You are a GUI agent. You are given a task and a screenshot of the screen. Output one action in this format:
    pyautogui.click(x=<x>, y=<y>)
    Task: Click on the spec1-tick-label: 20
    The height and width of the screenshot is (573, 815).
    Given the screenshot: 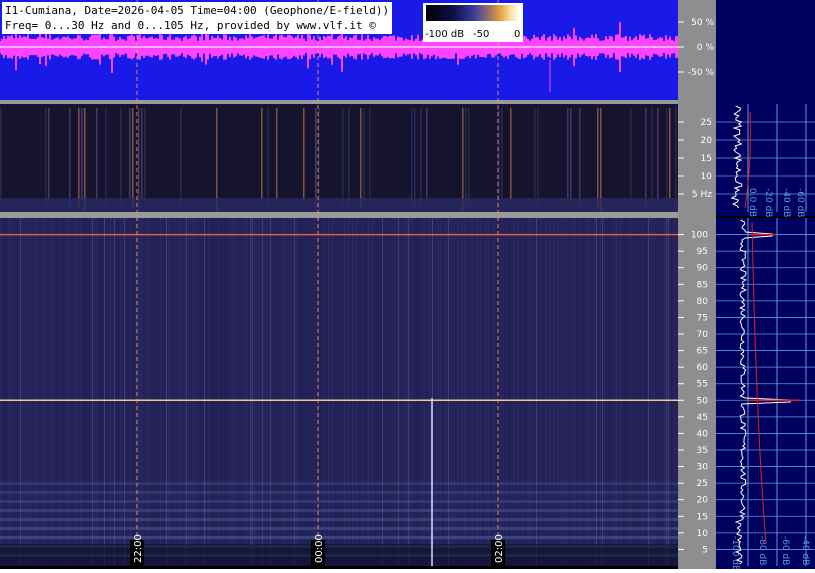 What is the action you would take?
    pyautogui.click(x=707, y=141)
    